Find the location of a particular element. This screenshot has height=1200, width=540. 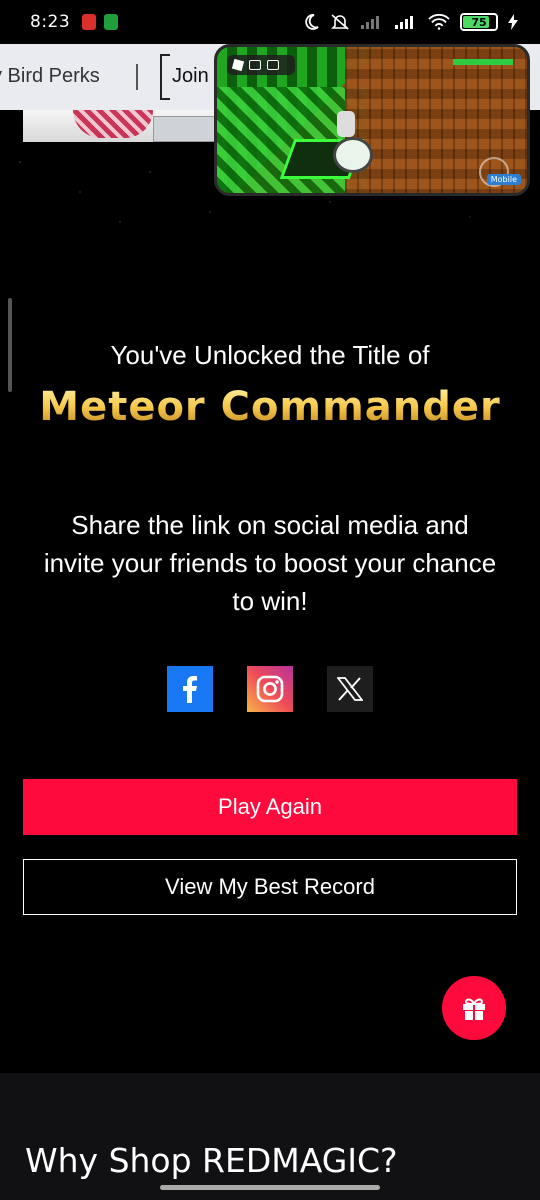

shield-app-icon is located at coordinates (89, 22).